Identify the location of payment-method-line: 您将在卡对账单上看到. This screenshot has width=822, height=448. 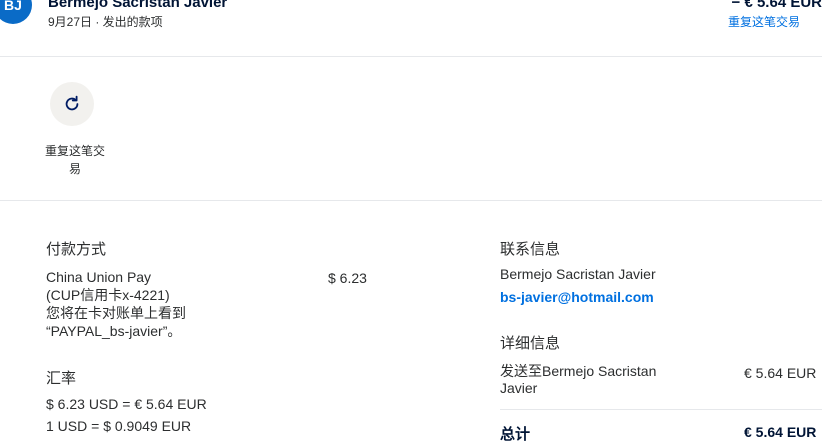
(116, 313).